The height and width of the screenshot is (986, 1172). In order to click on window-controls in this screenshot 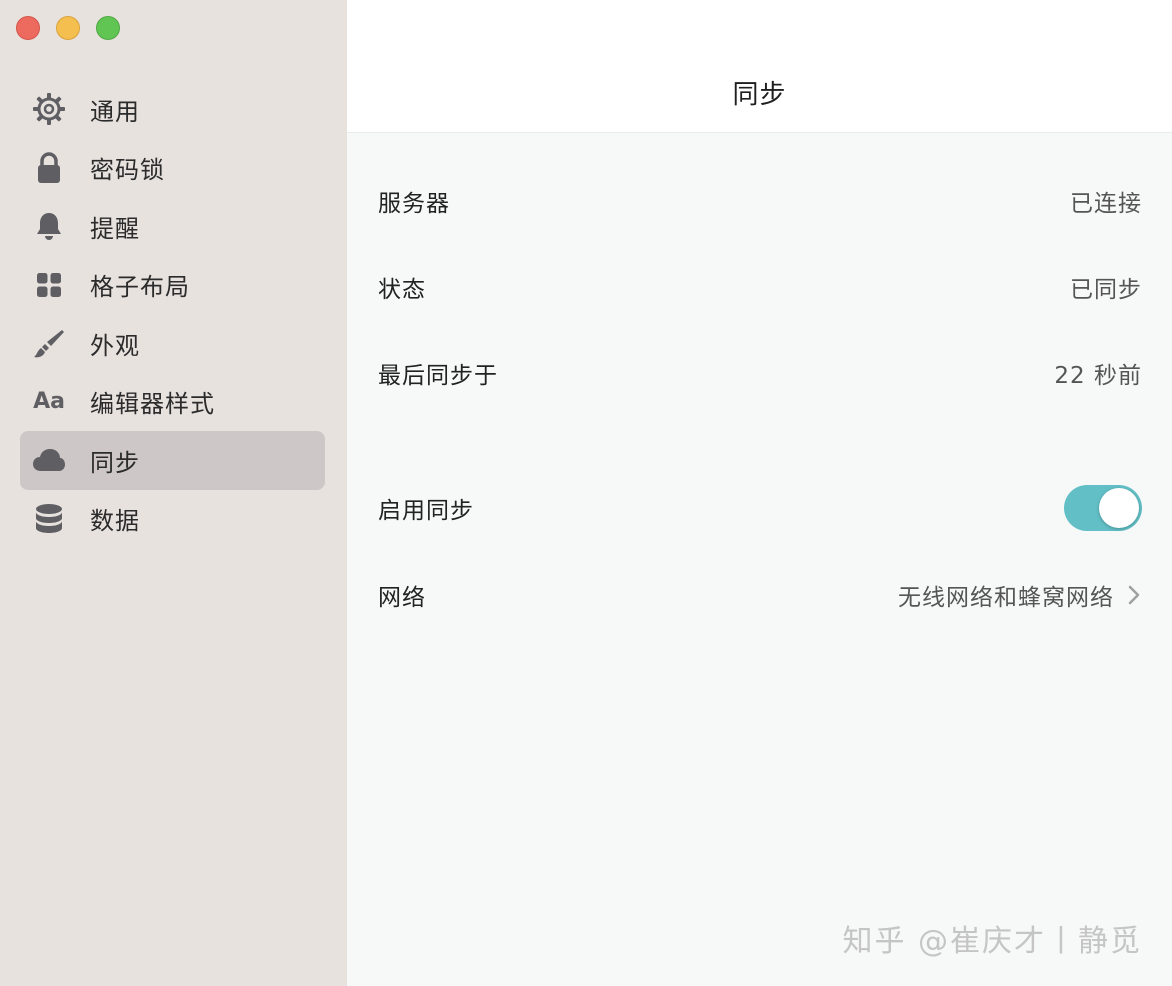, I will do `click(68, 28)`.